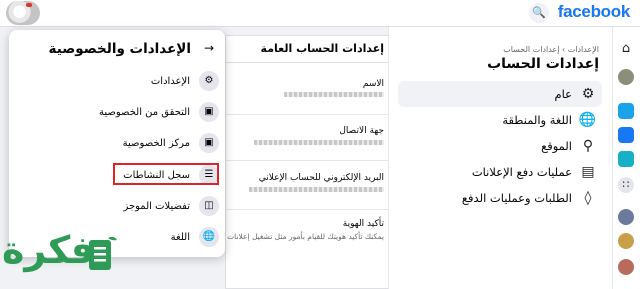 The width and height of the screenshot is (640, 289). What do you see at coordinates (209, 48) in the screenshot?
I see `back-arrow-icon: →` at bounding box center [209, 48].